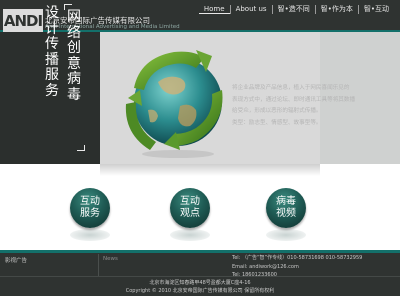 The image size is (400, 296). What do you see at coordinates (200, 283) in the screenshot?
I see `footer-address: 北京市海淀区知春路甲48号盈都大厦C座4-16` at bounding box center [200, 283].